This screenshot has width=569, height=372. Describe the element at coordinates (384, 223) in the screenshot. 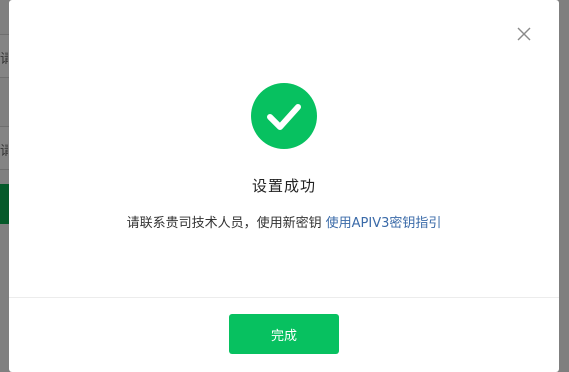

I see `apiv3-guide-link: 使用APIV3密钥指引` at that location.